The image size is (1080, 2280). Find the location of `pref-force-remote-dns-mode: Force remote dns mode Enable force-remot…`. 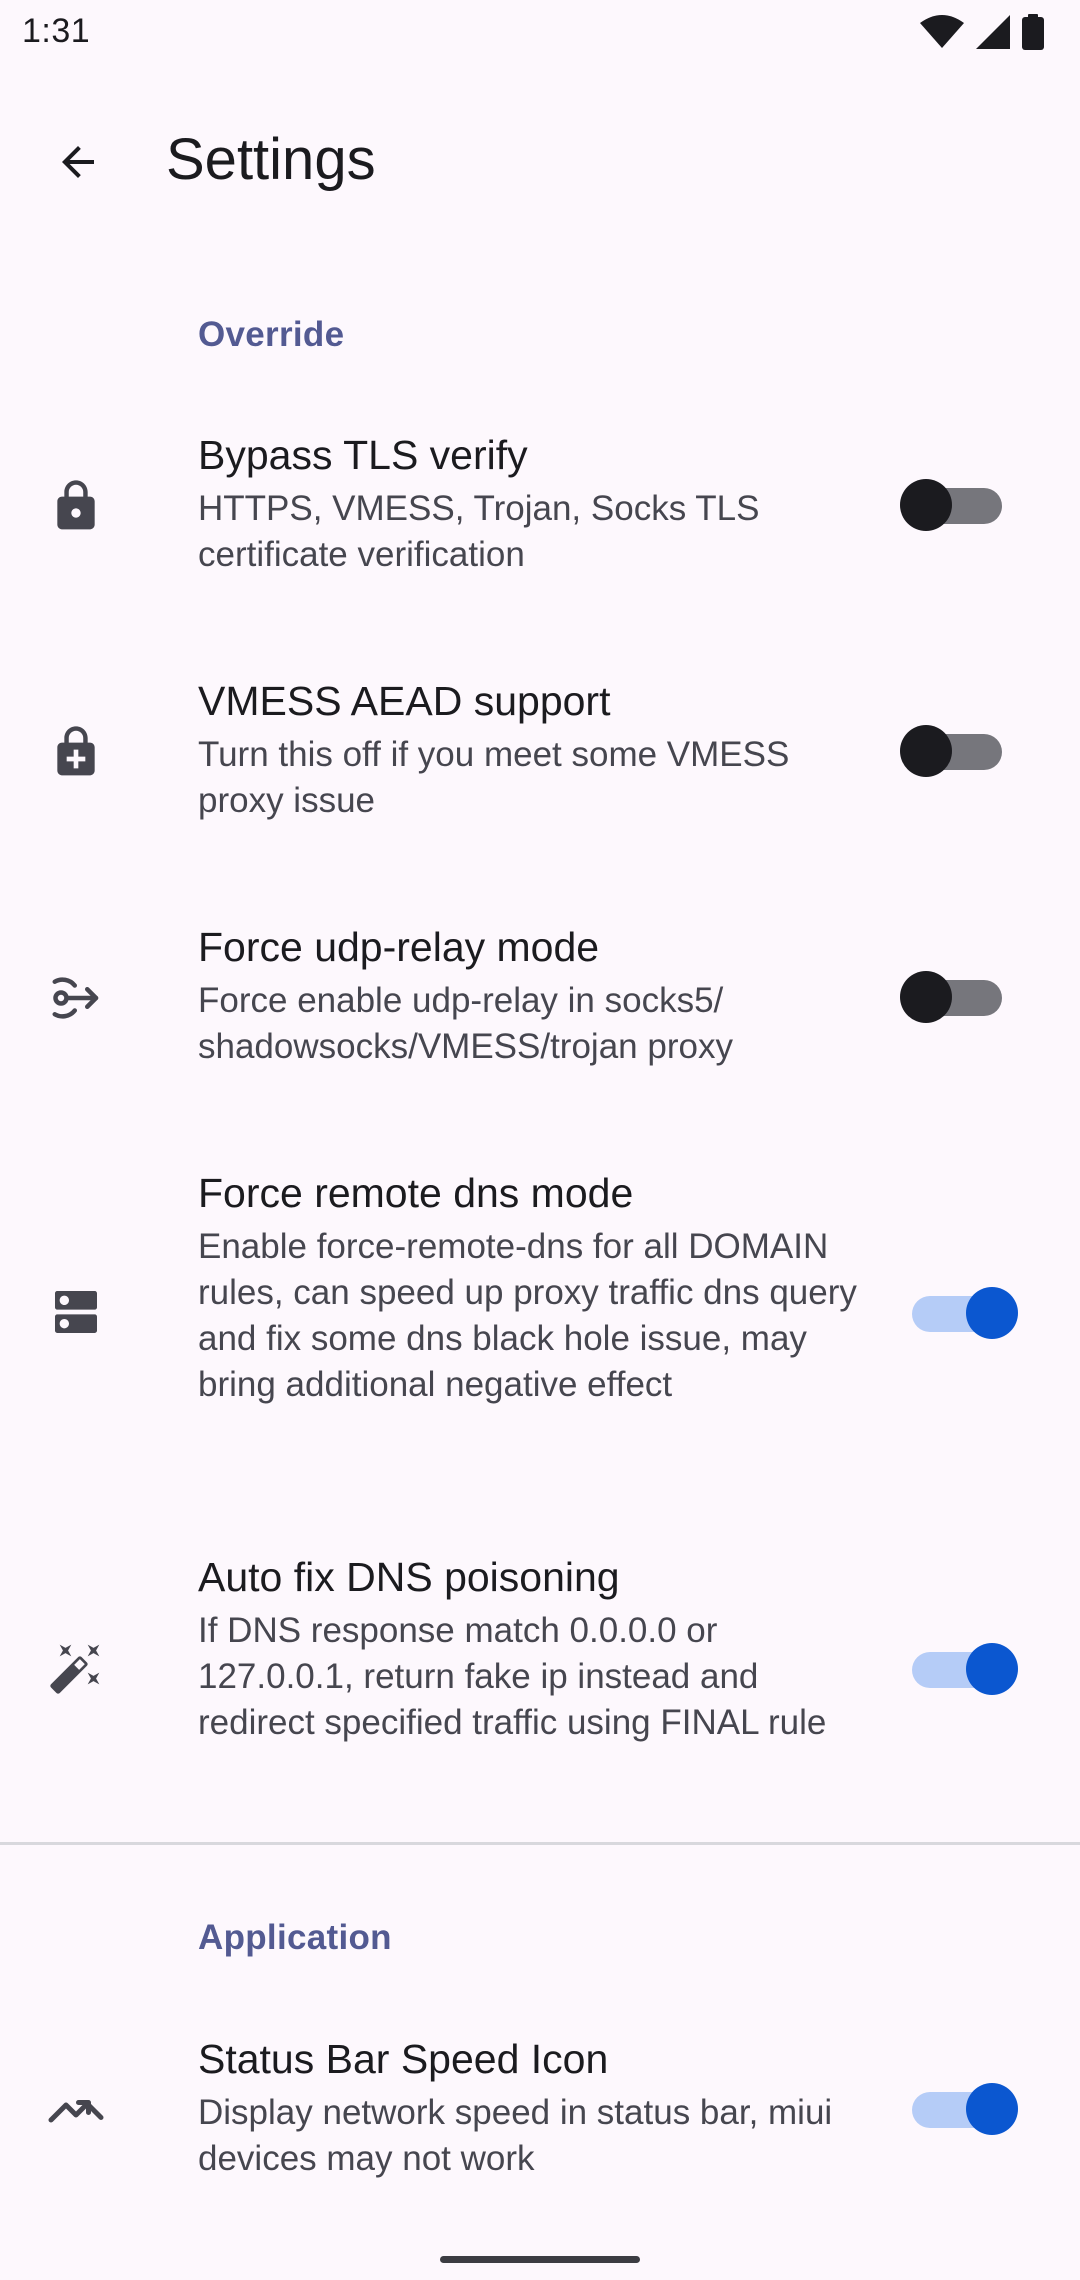

pref-force-remote-dns-mode: Force remote dns mode Enable force-remot… is located at coordinates (540, 1313).